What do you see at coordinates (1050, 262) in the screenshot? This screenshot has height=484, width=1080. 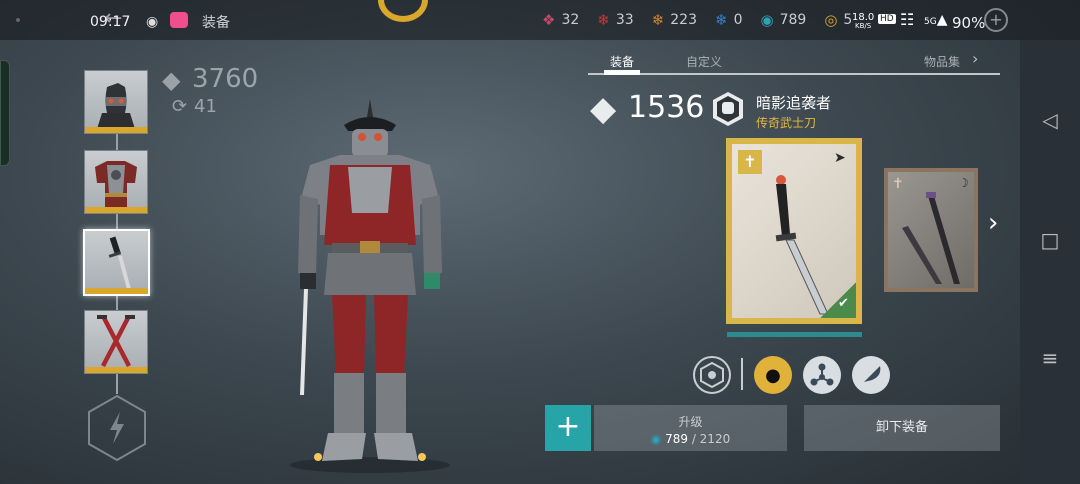 I see `system-nav-bar` at bounding box center [1050, 262].